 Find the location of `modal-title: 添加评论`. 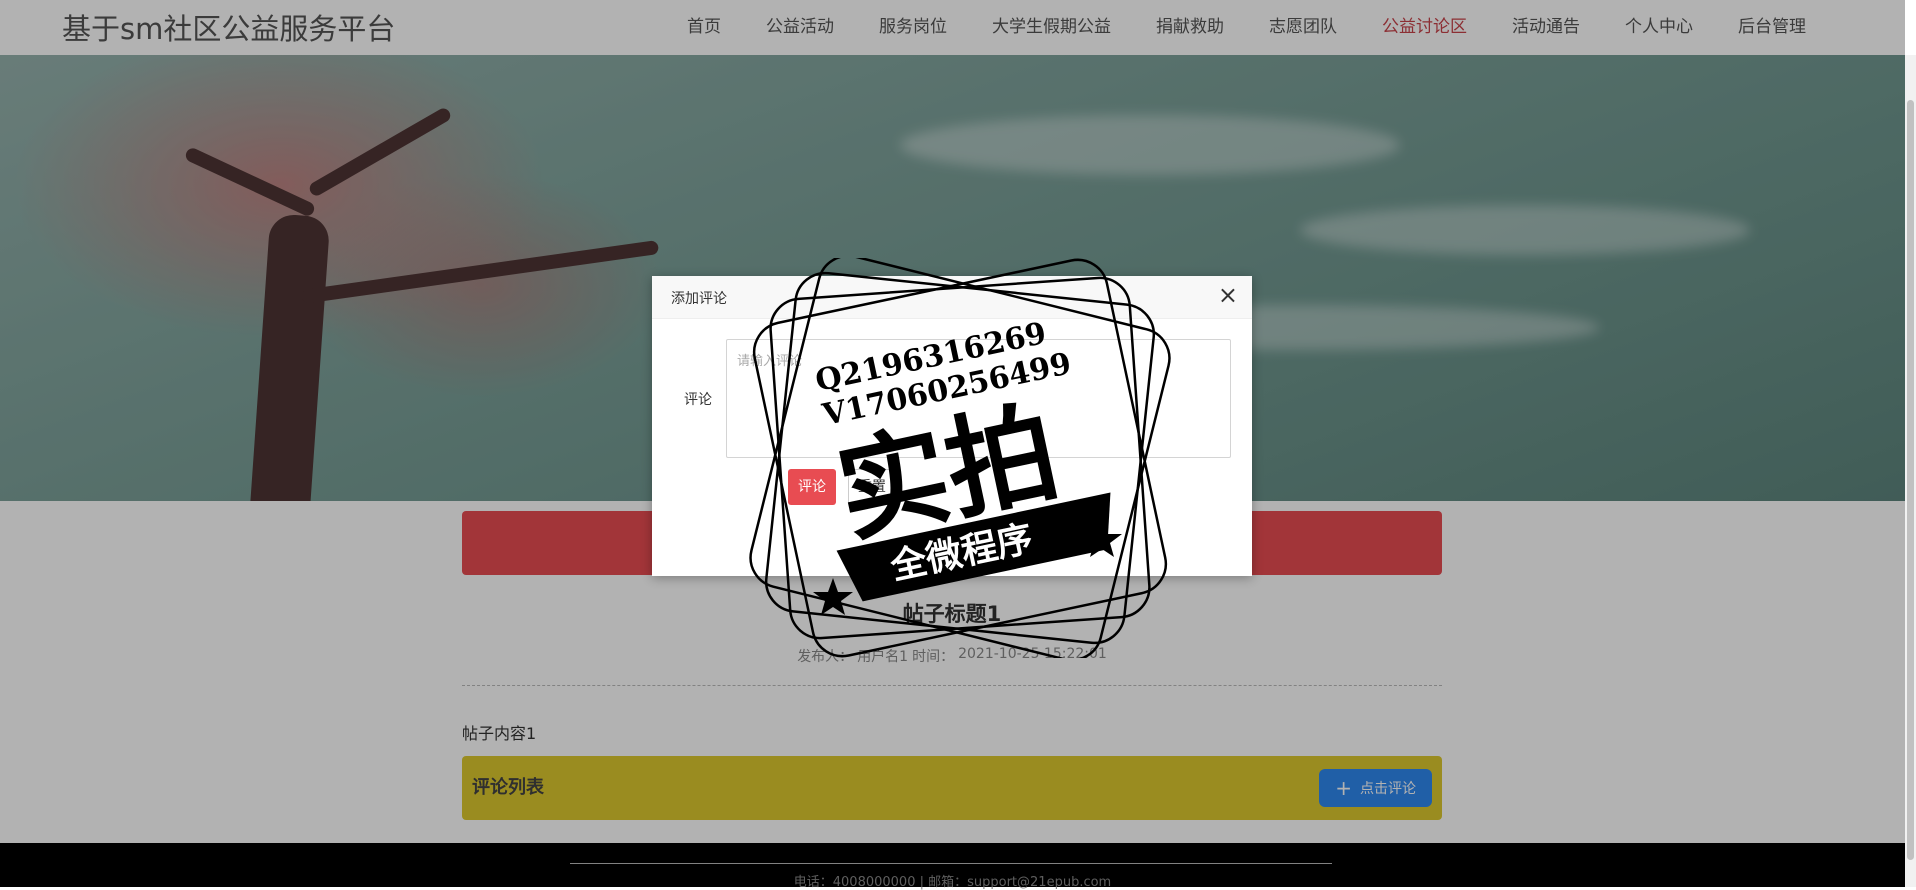

modal-title: 添加评论 is located at coordinates (699, 299).